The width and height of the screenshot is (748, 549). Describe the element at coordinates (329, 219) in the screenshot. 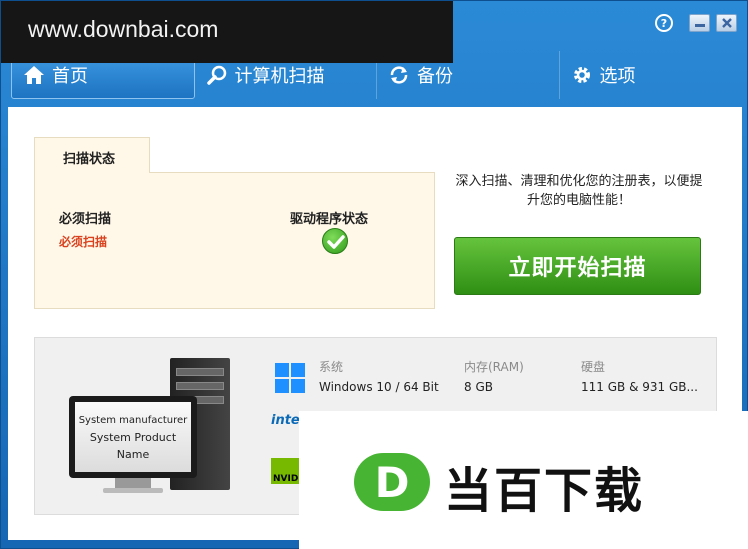

I see `driver-status-heading: 驱动程序状态` at that location.